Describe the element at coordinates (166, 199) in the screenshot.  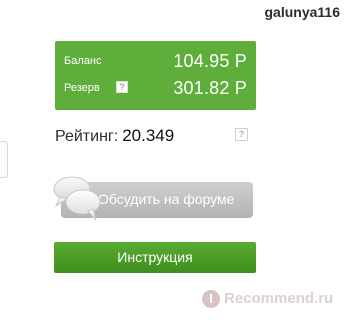
I see `discuss-on-forum-label: Обсудить на форуме` at that location.